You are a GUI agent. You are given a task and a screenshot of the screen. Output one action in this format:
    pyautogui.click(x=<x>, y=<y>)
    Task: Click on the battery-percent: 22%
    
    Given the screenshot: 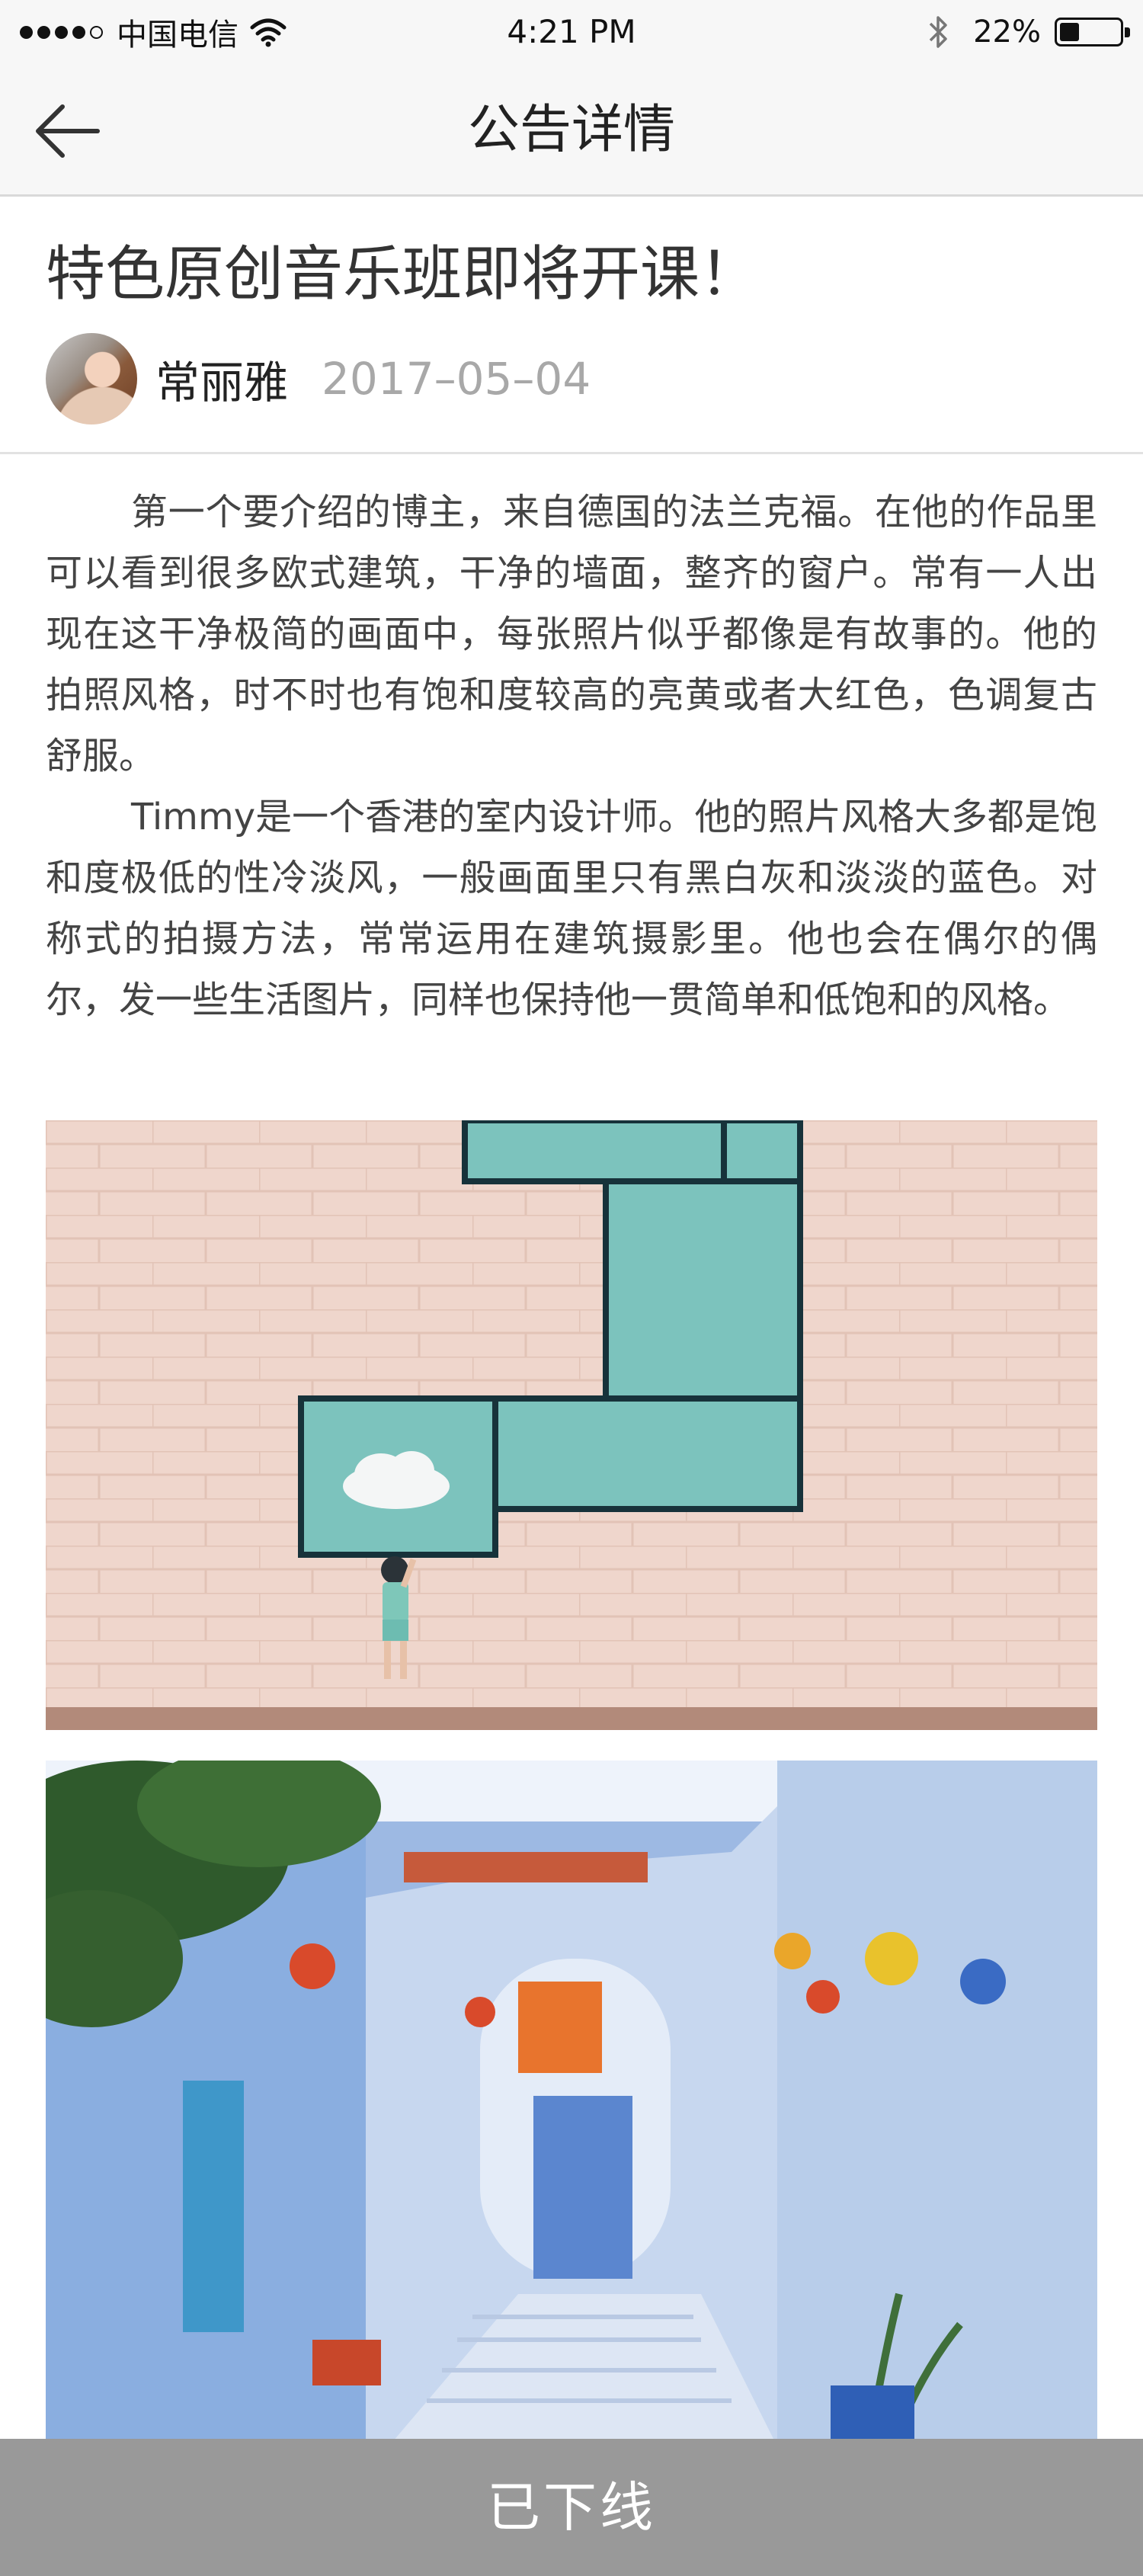 What is the action you would take?
    pyautogui.click(x=1007, y=32)
    